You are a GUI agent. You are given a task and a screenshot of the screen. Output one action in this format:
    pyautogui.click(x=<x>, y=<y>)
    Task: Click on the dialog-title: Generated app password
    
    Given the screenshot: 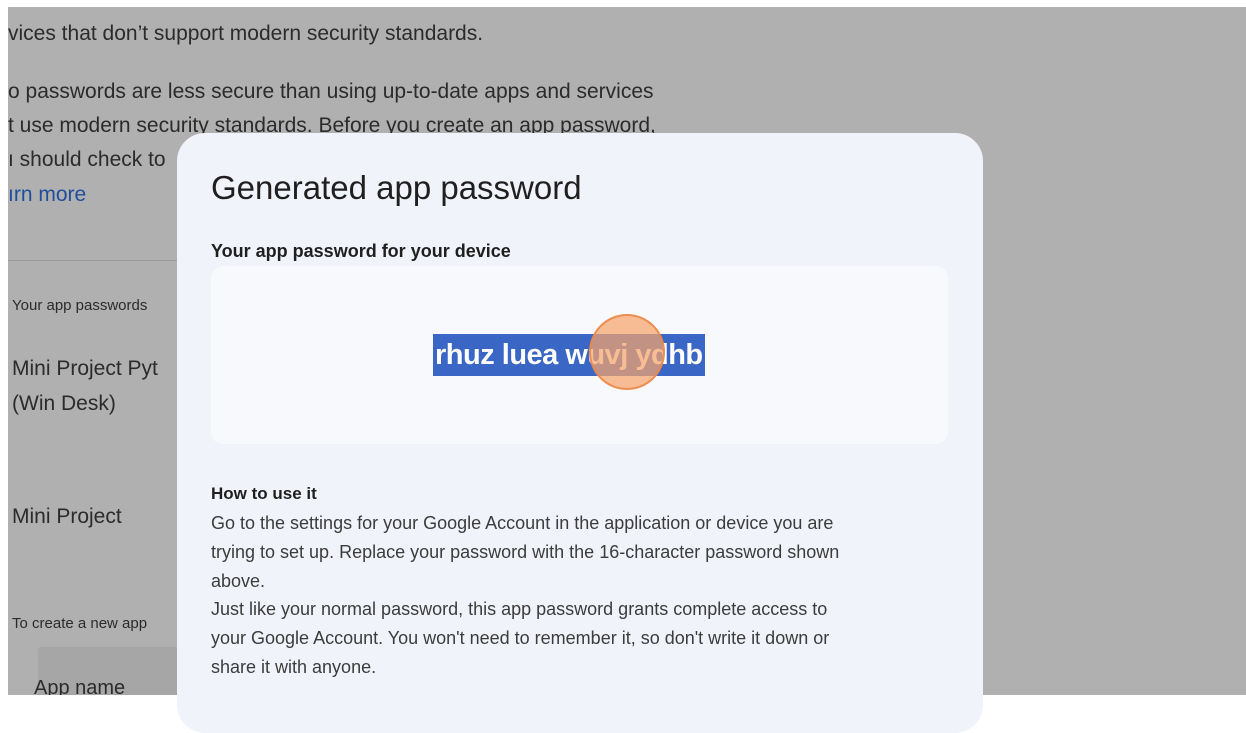 What is the action you would take?
    pyautogui.click(x=396, y=187)
    